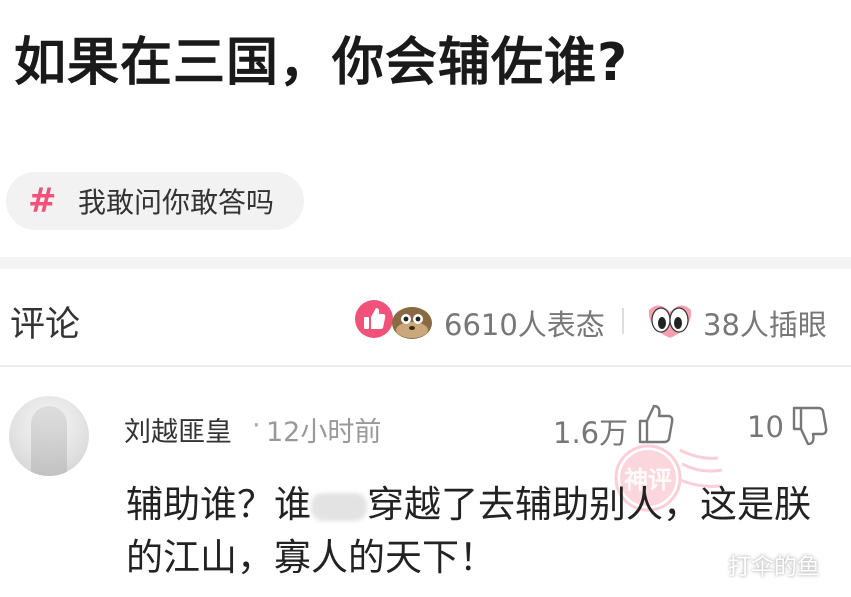 The height and width of the screenshot is (597, 851). What do you see at coordinates (176, 202) in the screenshot?
I see `topic-label: 我敢问你敢答吗` at bounding box center [176, 202].